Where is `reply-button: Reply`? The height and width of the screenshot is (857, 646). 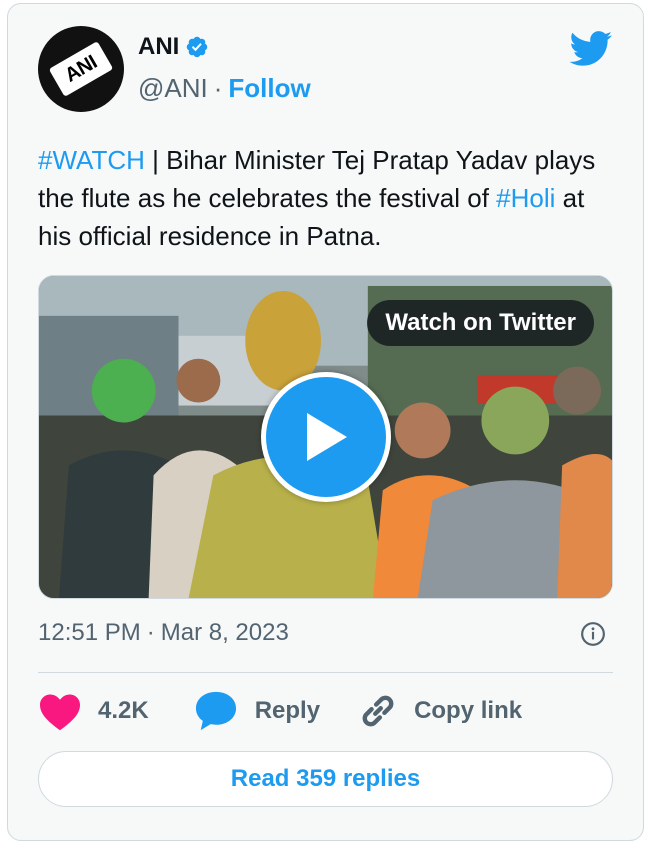
reply-button: Reply is located at coordinates (256, 711).